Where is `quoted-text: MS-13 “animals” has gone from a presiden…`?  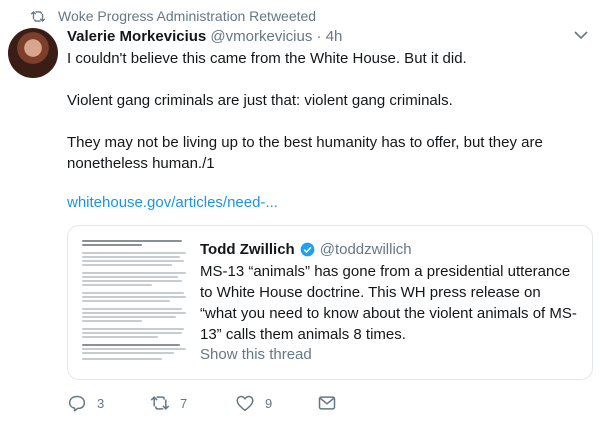
quoted-text: MS-13 “animals” has gone from a presiden… is located at coordinates (388, 303).